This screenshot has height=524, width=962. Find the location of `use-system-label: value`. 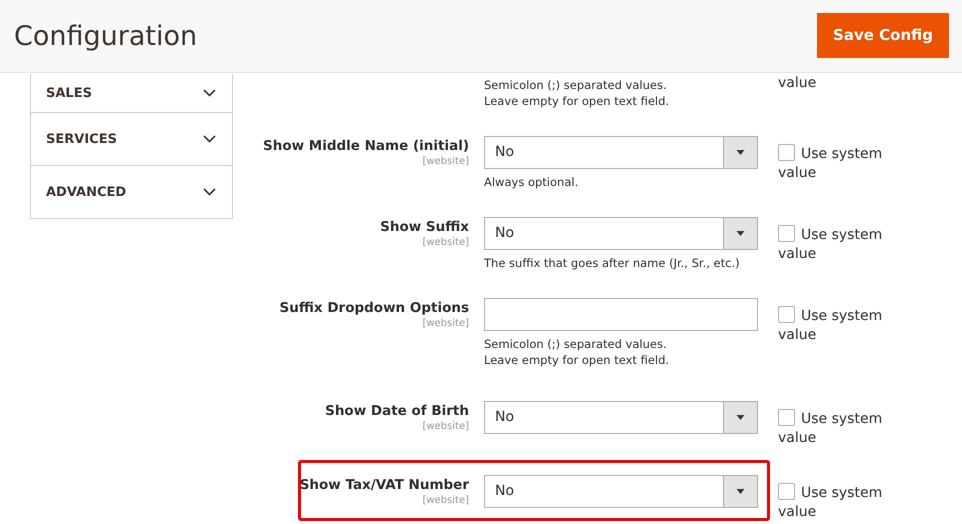

use-system-label: value is located at coordinates (797, 83).